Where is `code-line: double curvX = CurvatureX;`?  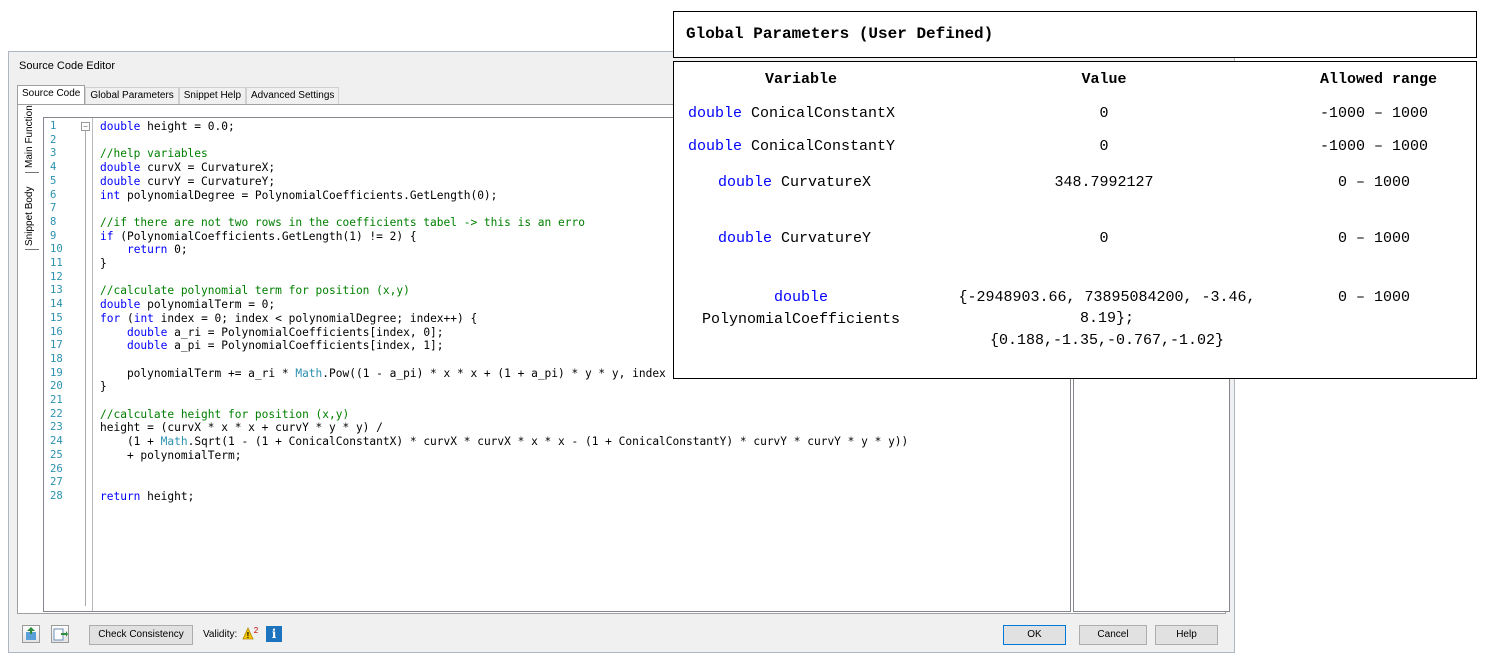
code-line: double curvX = CurvatureX; is located at coordinates (187, 167).